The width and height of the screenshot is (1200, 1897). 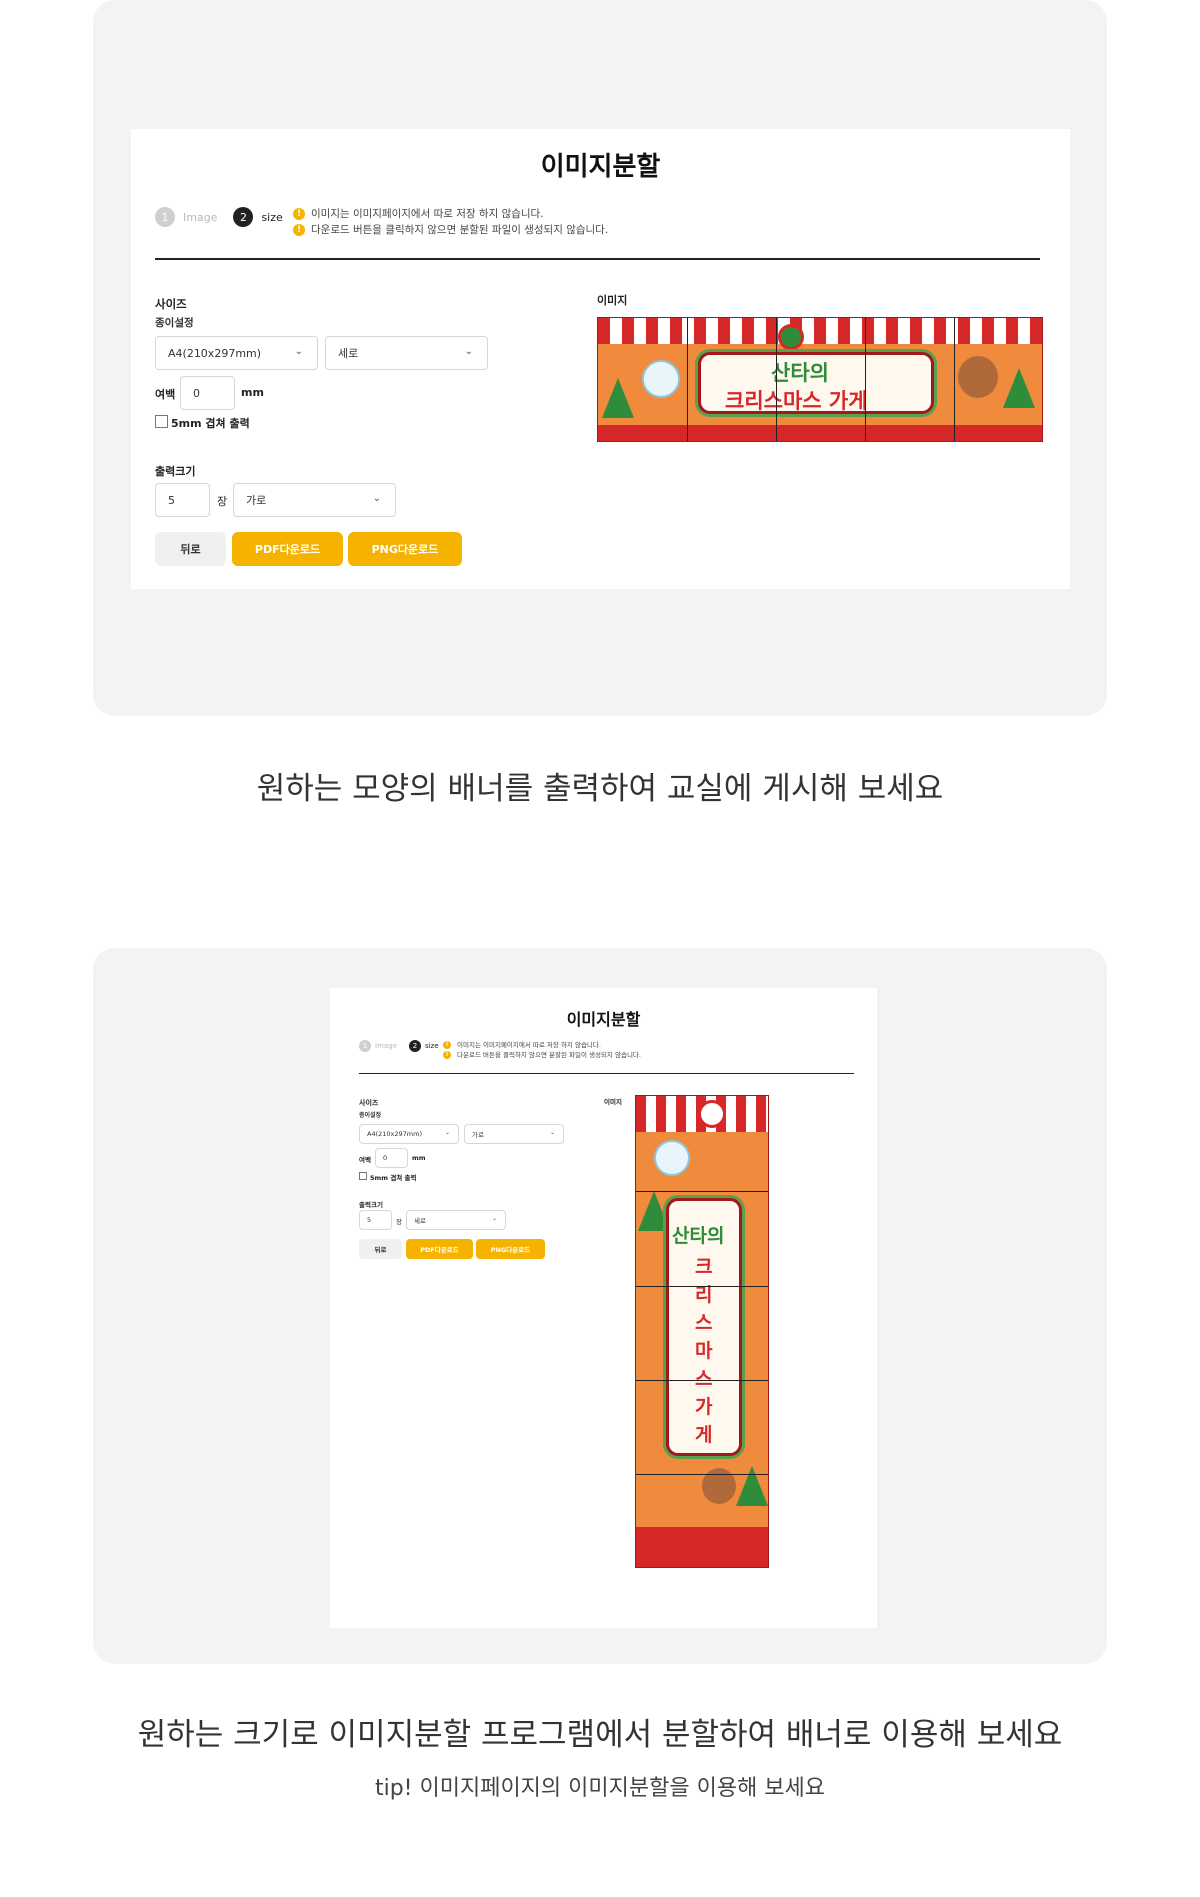 I want to click on orientation-value: 가로, so click(x=478, y=1135).